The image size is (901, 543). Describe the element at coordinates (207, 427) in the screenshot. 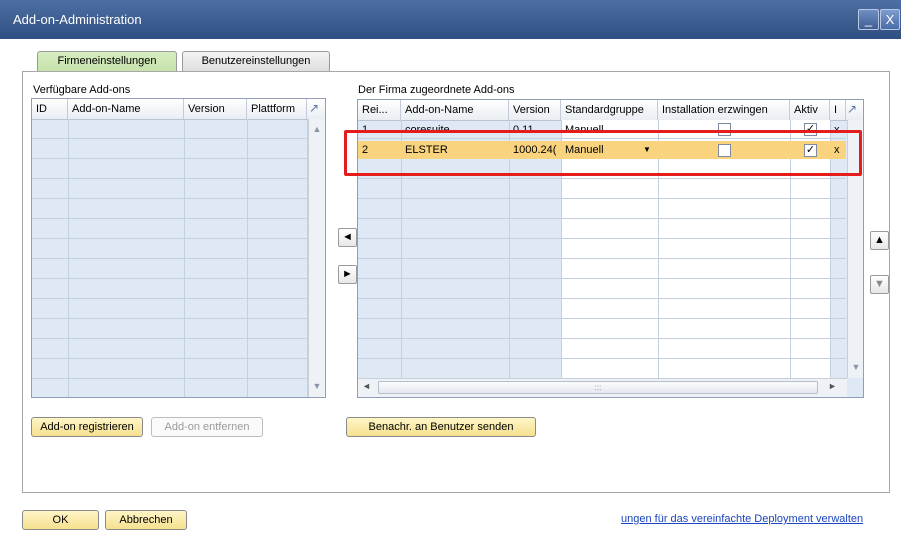

I see `remove-addon-button: Add-on entfernen` at that location.